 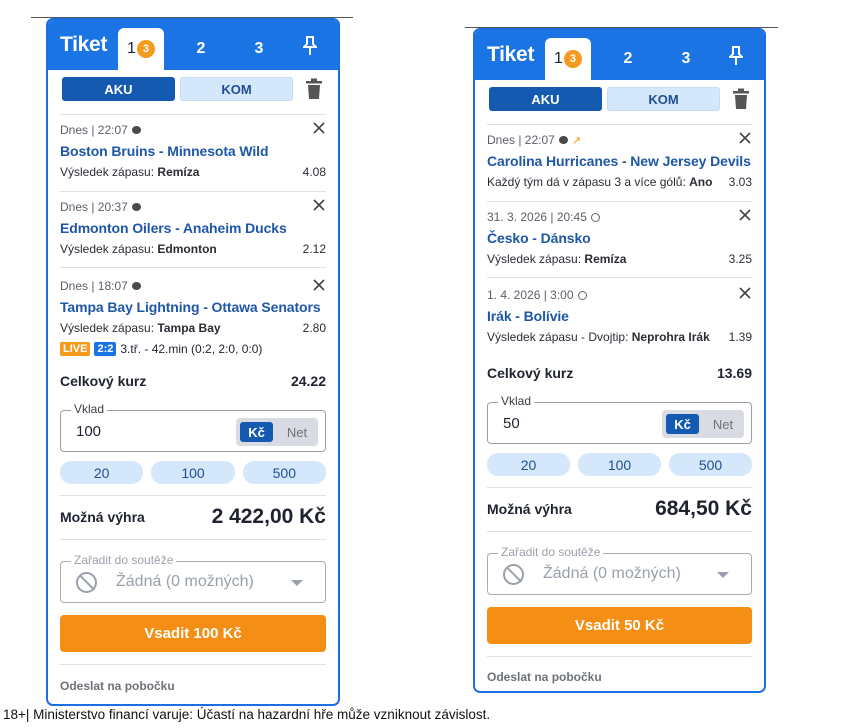 I want to click on stake-input: Vklad 50 Kč Net, so click(x=619, y=419).